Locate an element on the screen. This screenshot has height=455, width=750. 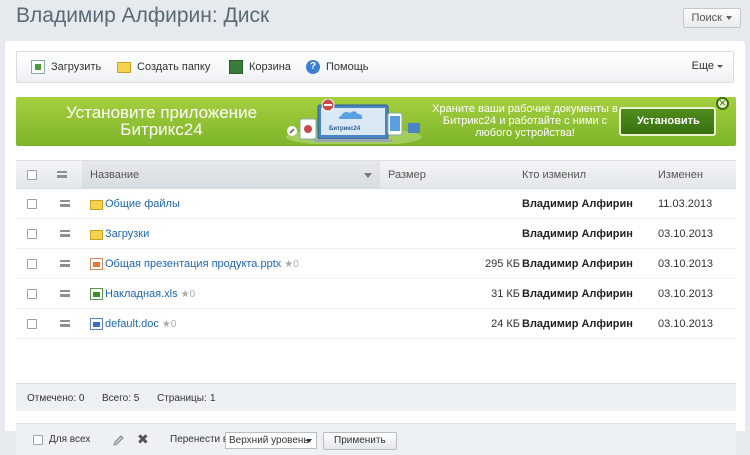
more-label: Еще is located at coordinates (702, 66).